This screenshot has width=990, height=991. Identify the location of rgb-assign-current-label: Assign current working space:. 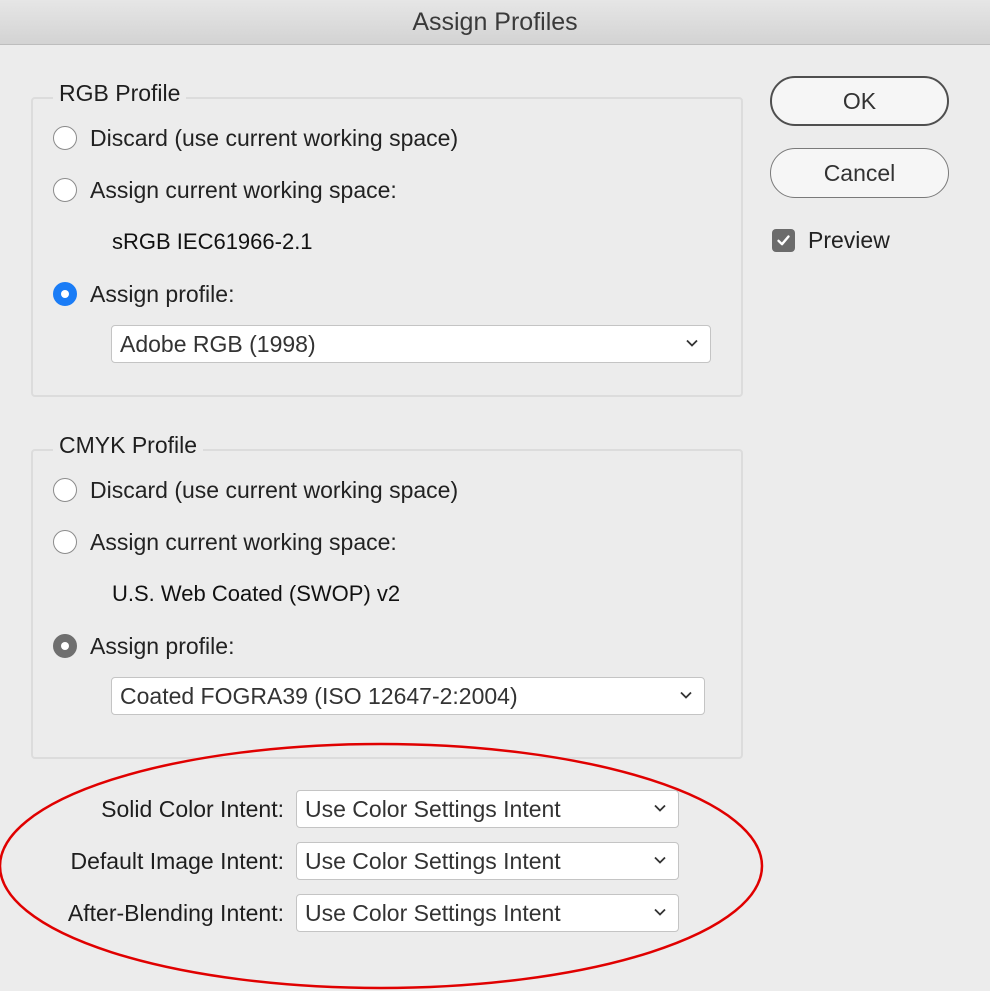
(243, 189).